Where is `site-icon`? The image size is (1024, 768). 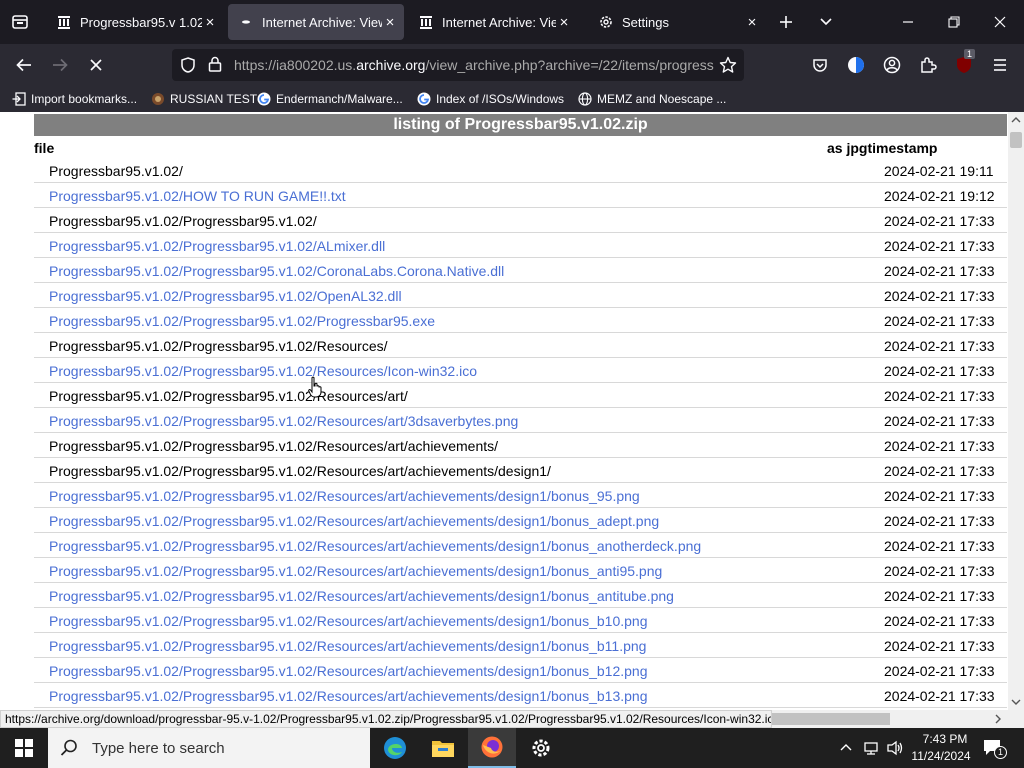 site-icon is located at coordinates (158, 99).